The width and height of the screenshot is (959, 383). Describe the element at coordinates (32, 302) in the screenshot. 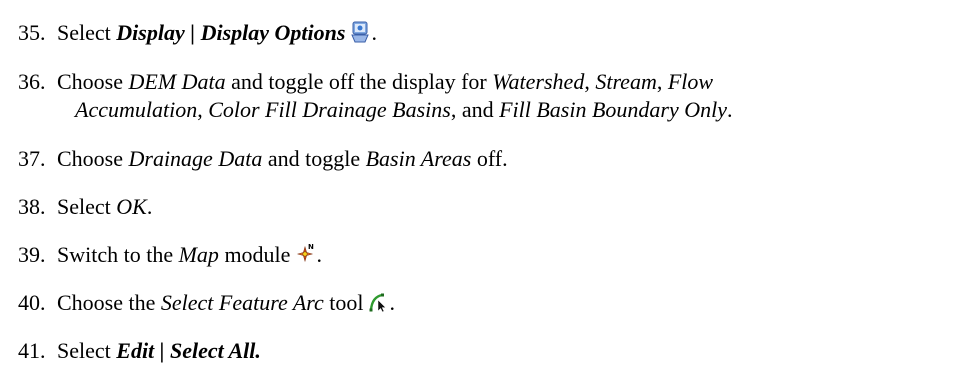

I see `step-number: 40.` at that location.